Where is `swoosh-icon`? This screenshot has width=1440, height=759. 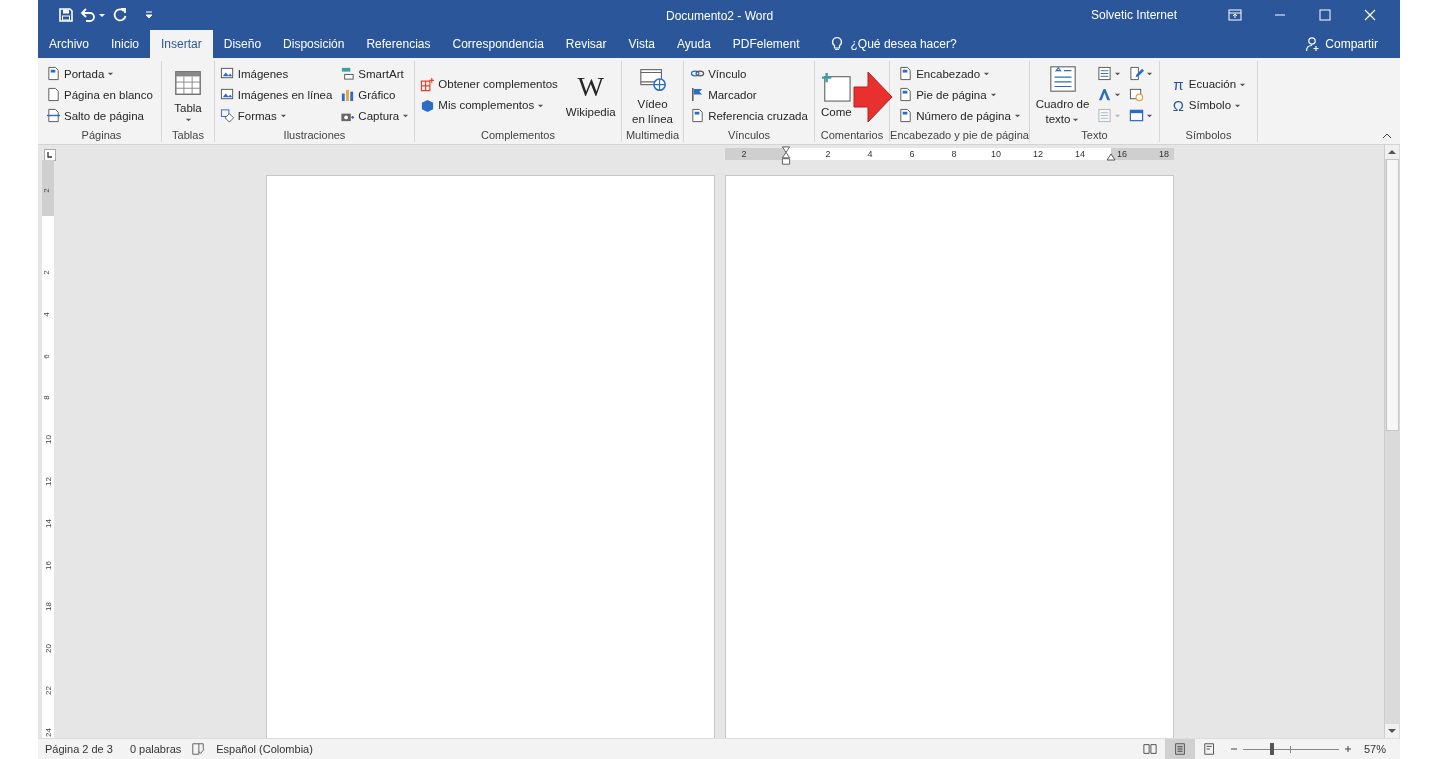
swoosh-icon is located at coordinates (1105, 94).